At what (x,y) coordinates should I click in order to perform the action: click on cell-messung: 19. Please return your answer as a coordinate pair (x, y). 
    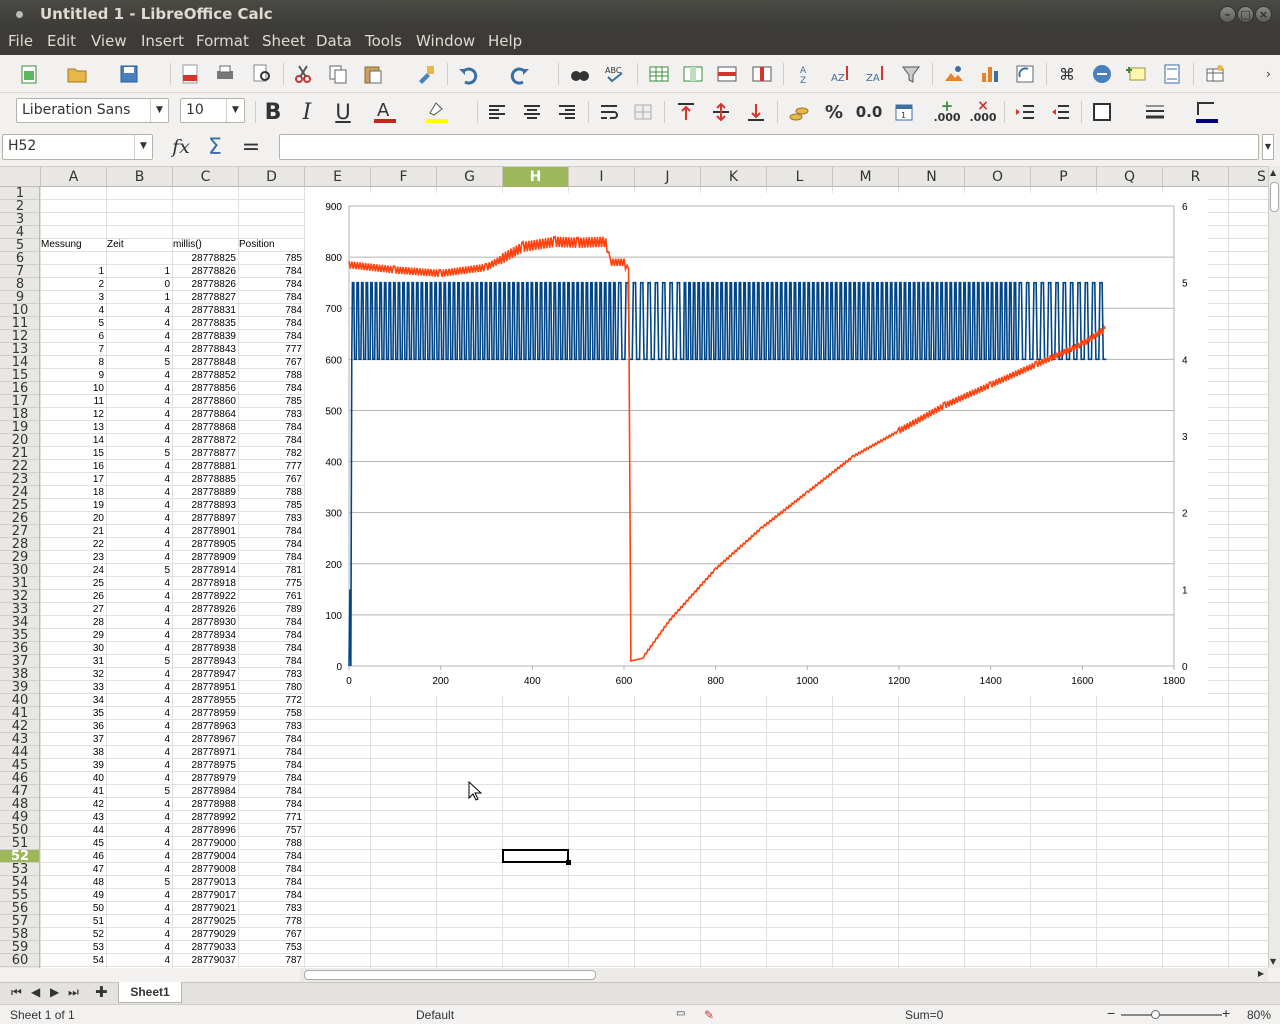
    Looking at the image, I should click on (72, 505).